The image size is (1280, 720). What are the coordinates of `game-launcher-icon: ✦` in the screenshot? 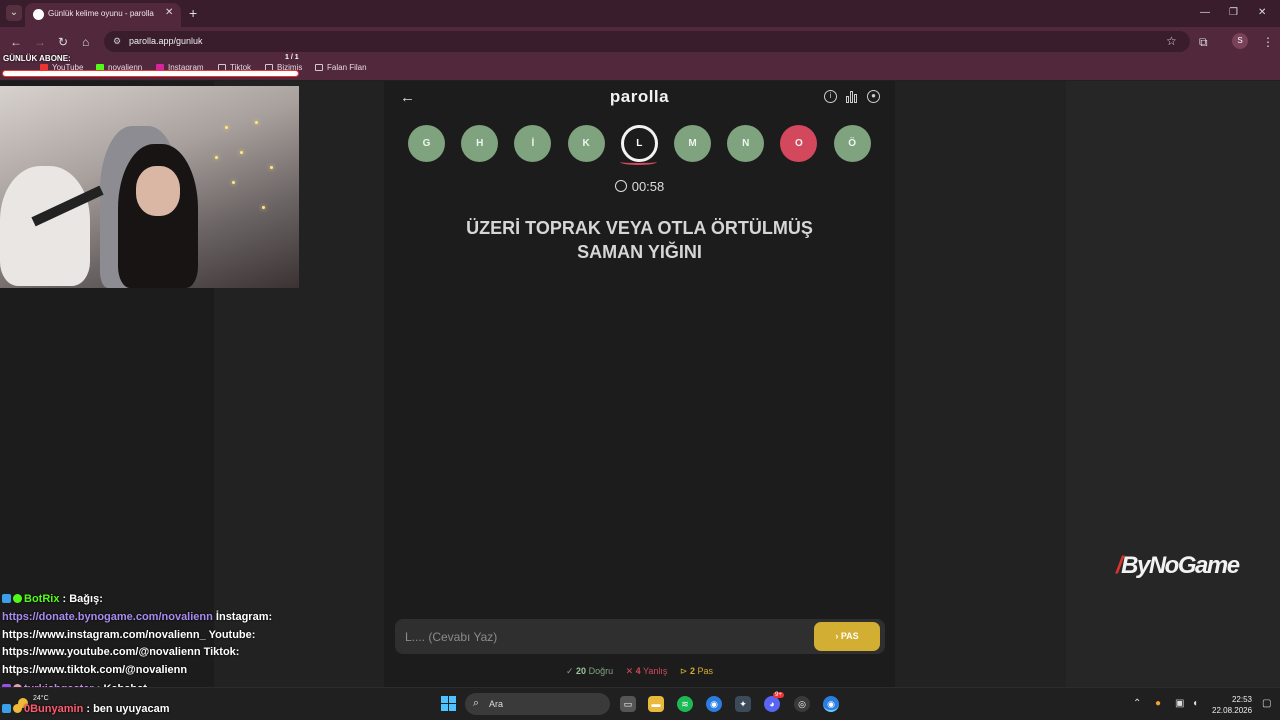 It's located at (743, 704).